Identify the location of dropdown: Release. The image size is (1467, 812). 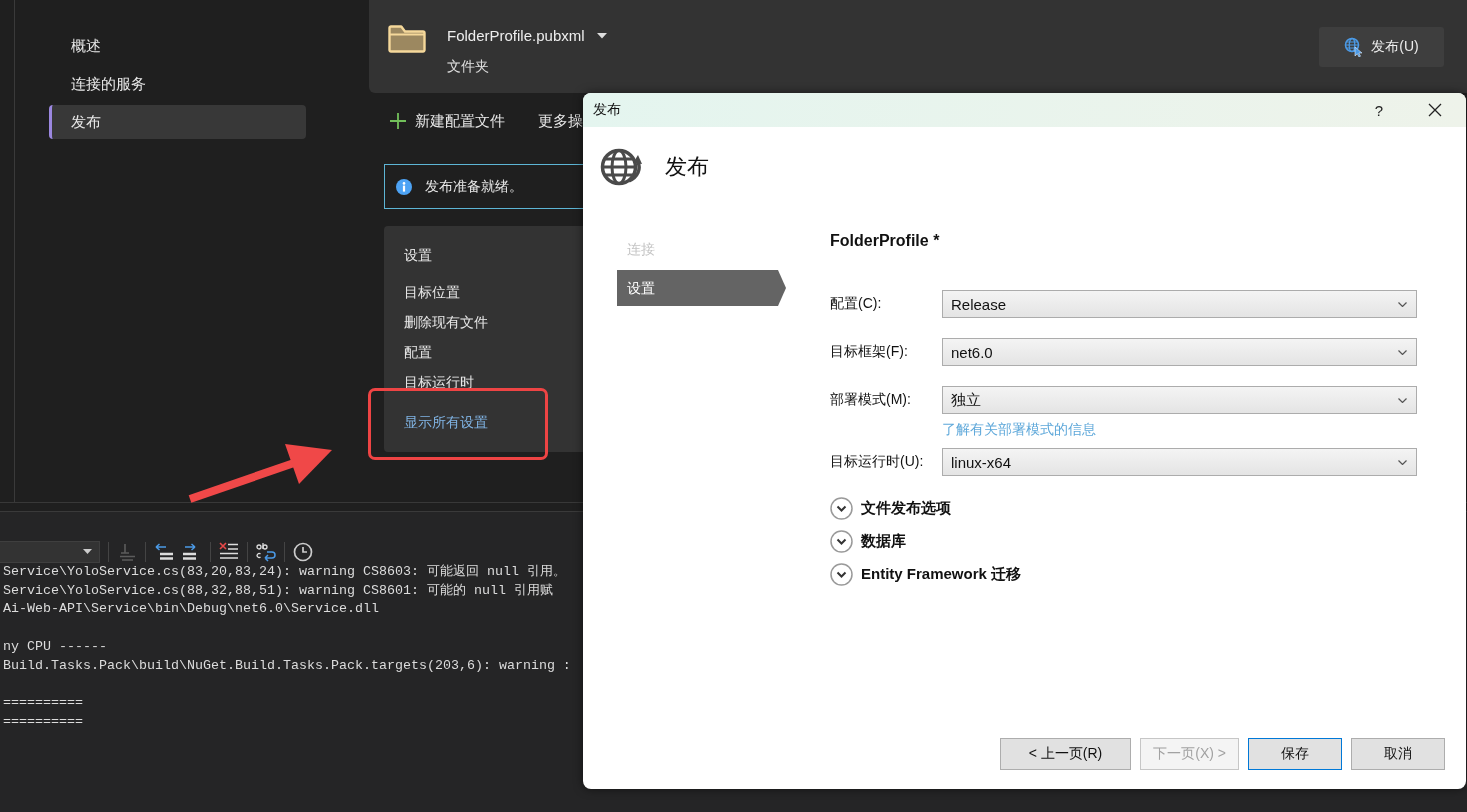
(1179, 304).